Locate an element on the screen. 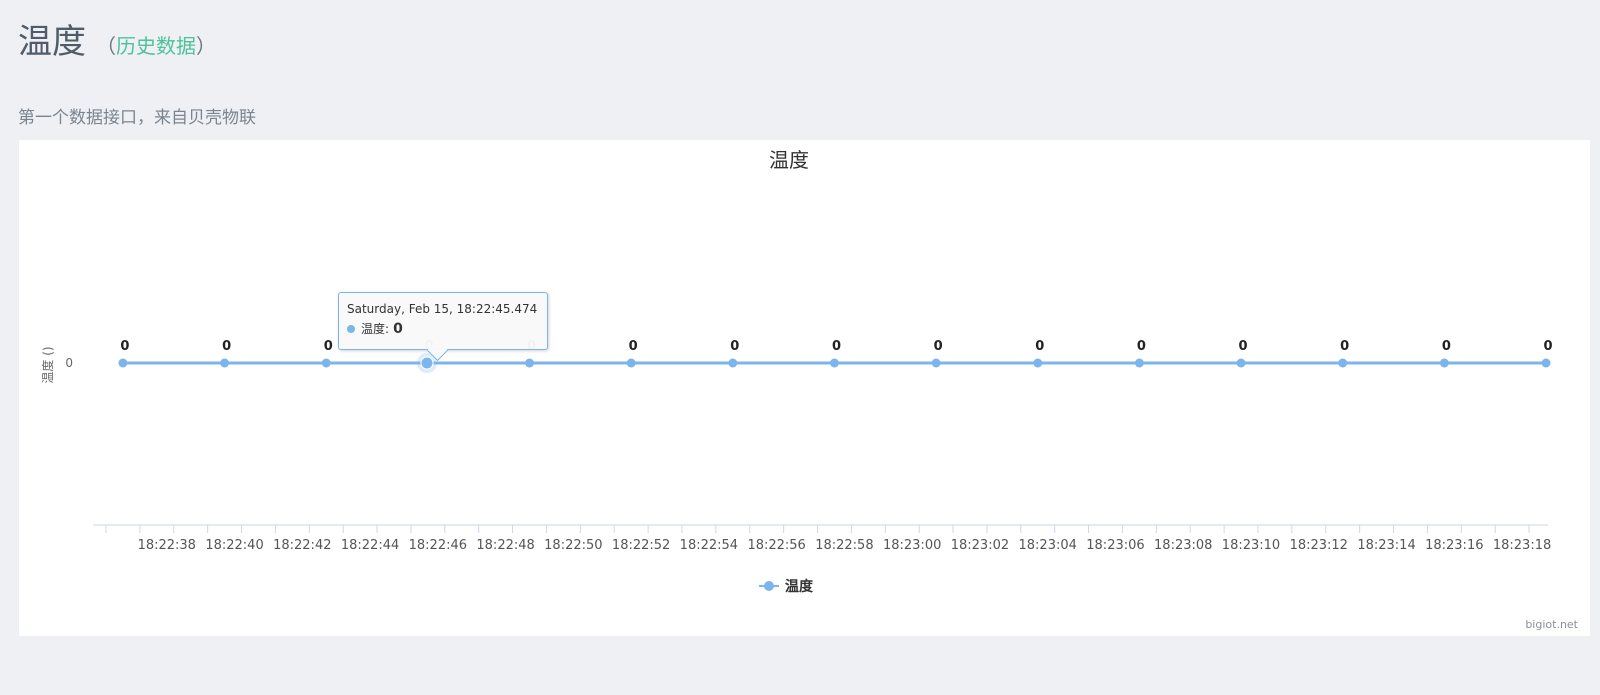  data-labels: 000000000000000 is located at coordinates (836, 346).